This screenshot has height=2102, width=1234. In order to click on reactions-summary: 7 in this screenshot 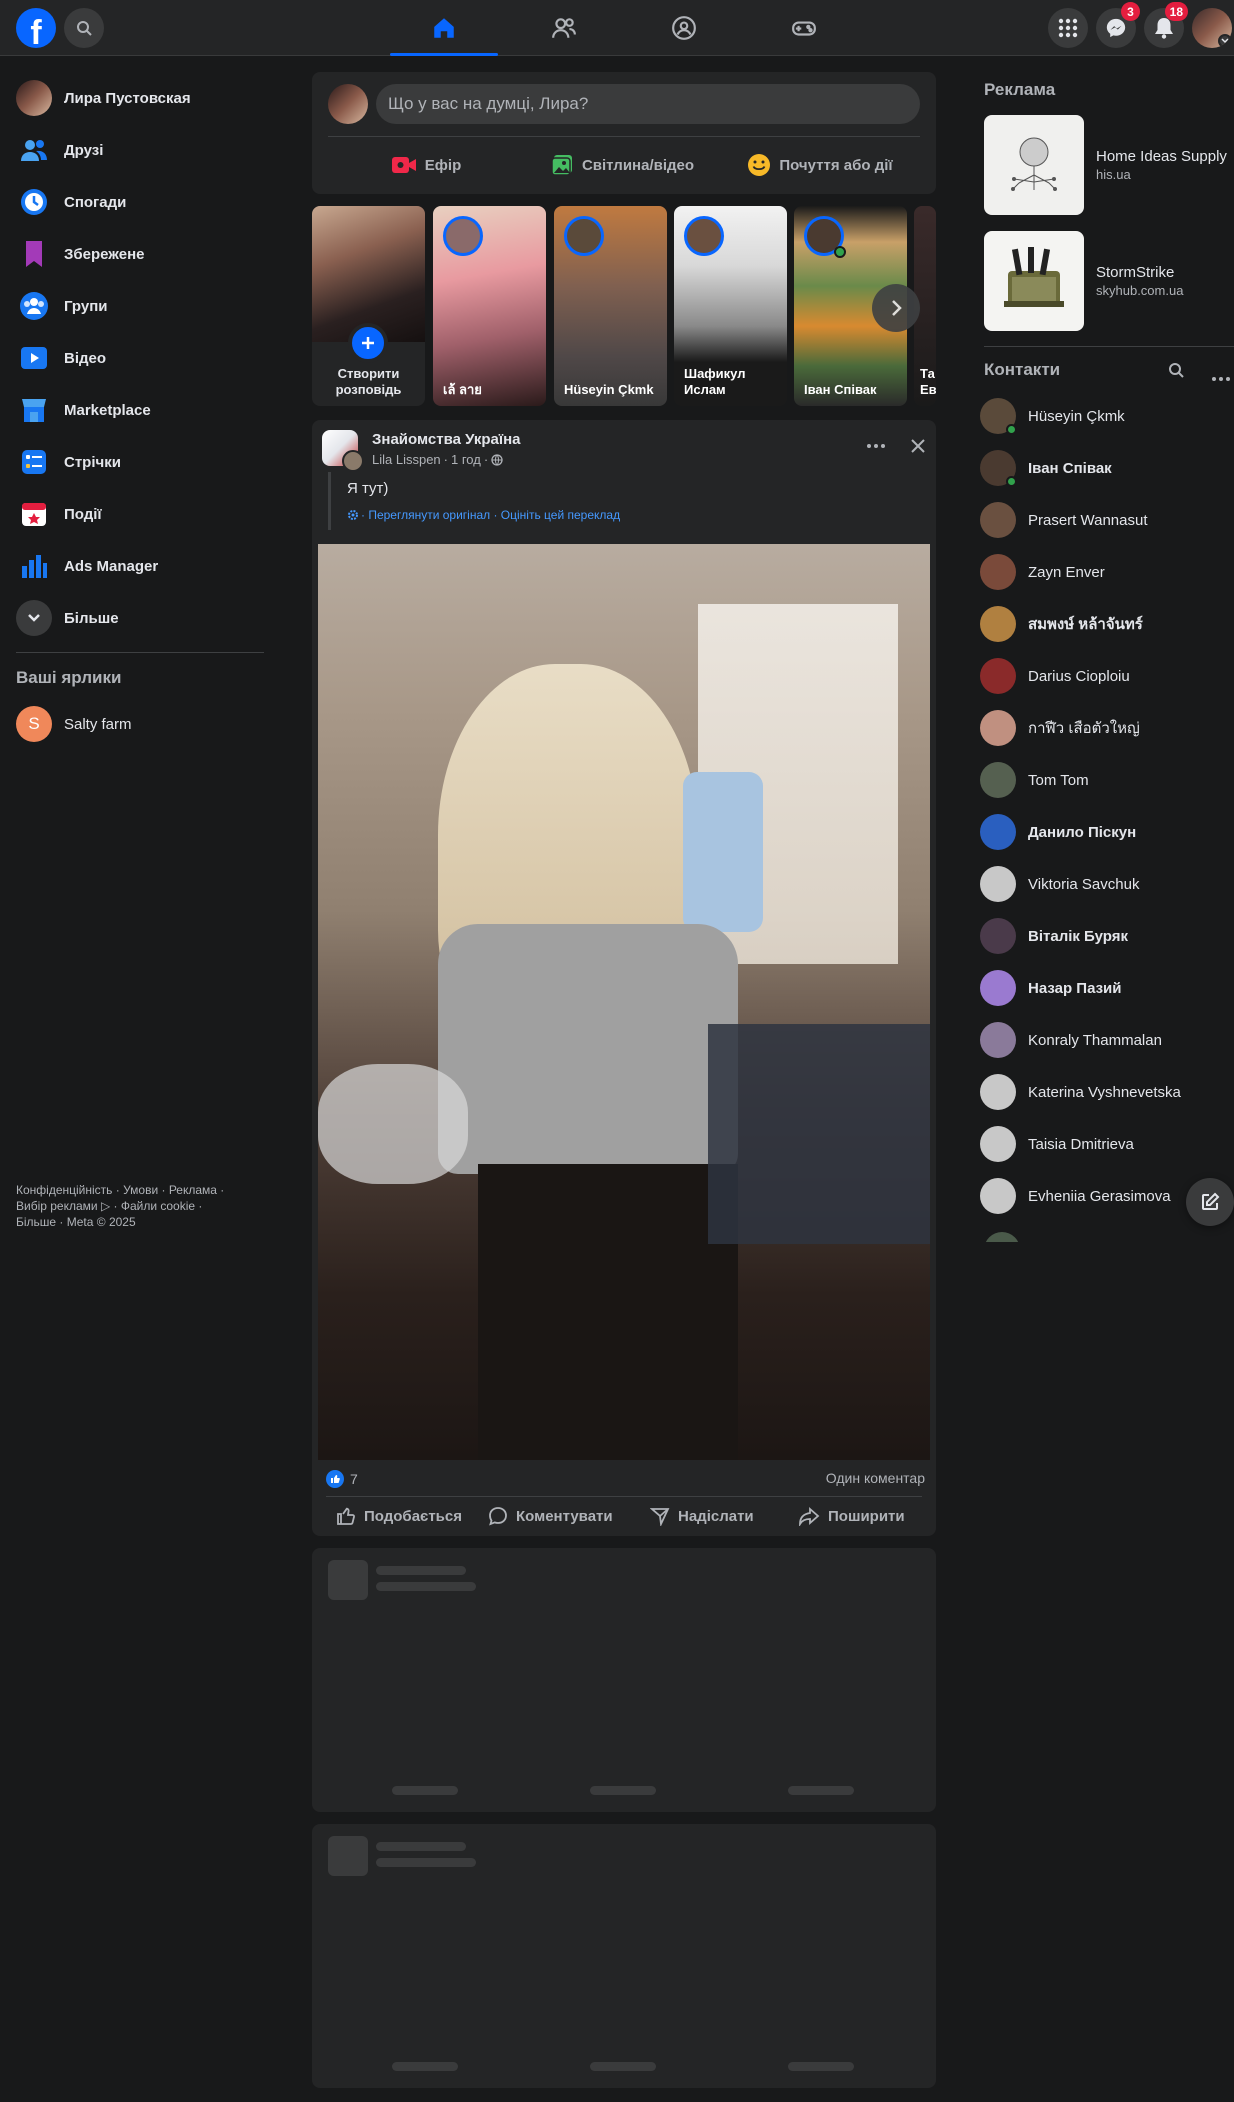, I will do `click(342, 1479)`.